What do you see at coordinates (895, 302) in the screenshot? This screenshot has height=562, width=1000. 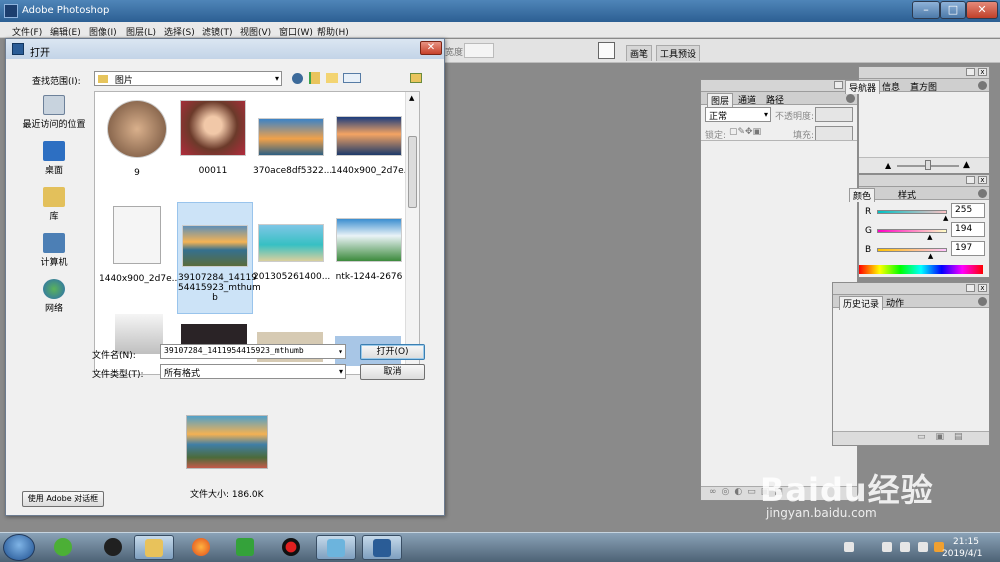 I see `tab-actions: 动作` at bounding box center [895, 302].